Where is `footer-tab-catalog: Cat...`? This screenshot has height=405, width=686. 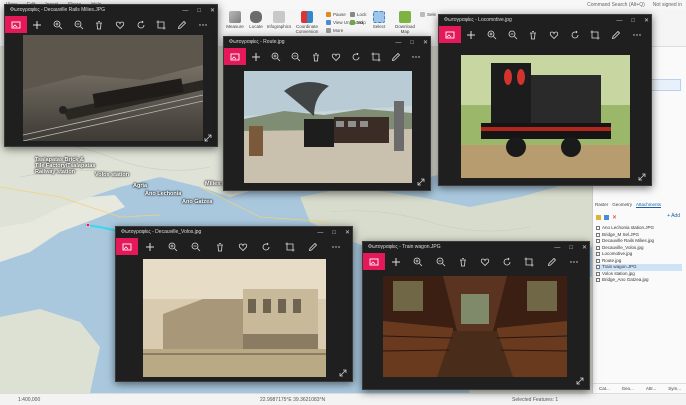
footer-tab-catalog: Cat... is located at coordinates (604, 388).